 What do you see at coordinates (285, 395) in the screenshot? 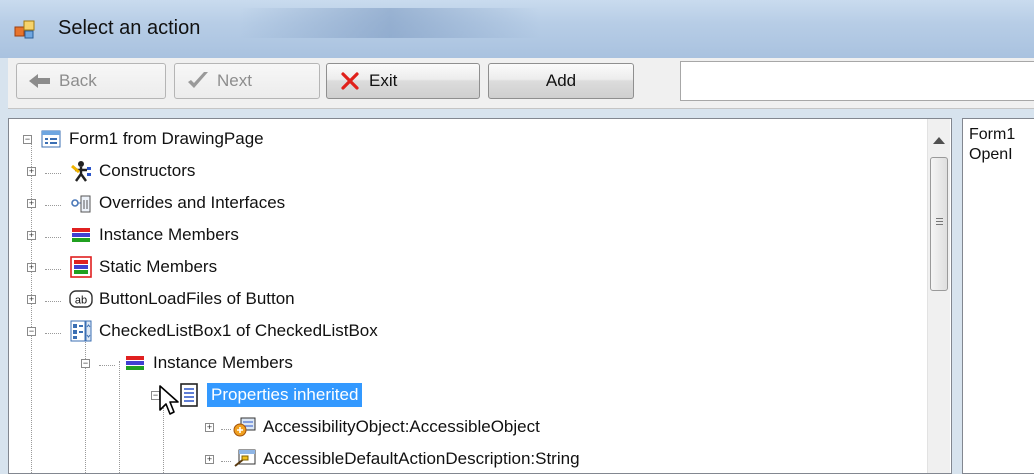
I see `tree-item-label: Properties inherited` at bounding box center [285, 395].